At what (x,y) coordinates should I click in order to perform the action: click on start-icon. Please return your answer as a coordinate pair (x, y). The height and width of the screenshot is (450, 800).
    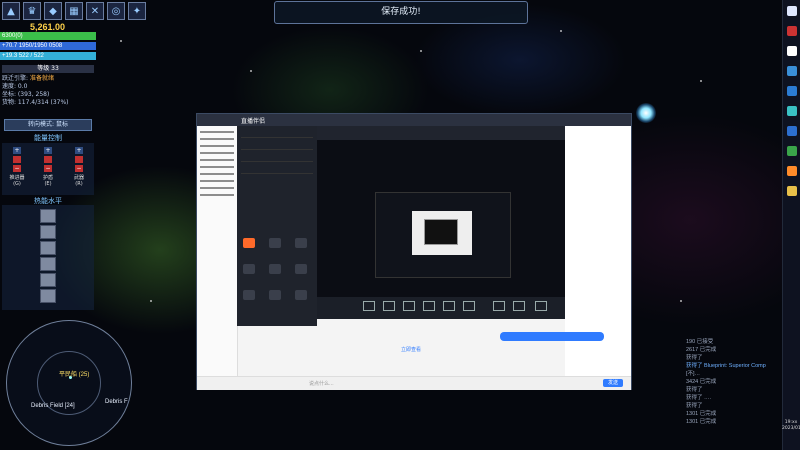
    Looking at the image, I should click on (792, 11).